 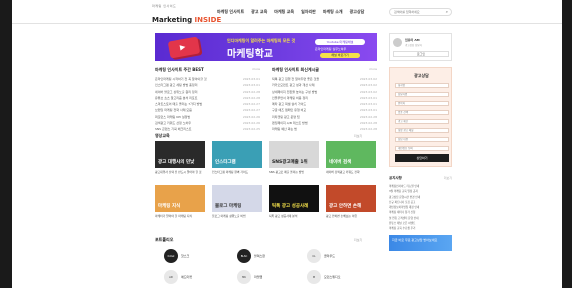 What do you see at coordinates (357, 12) in the screenshot?
I see `nav-item-consult: 광고상담` at bounding box center [357, 12].